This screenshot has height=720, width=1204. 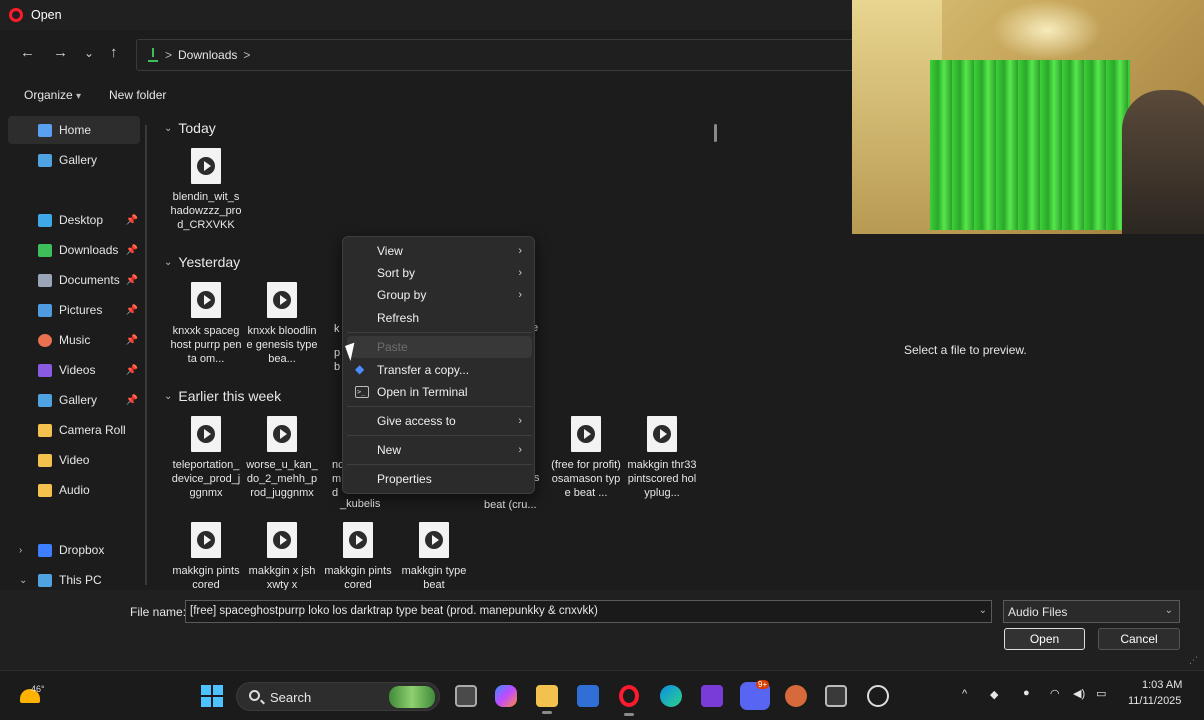 What do you see at coordinates (60, 53) in the screenshot?
I see `forward-arrow-icon: →` at bounding box center [60, 53].